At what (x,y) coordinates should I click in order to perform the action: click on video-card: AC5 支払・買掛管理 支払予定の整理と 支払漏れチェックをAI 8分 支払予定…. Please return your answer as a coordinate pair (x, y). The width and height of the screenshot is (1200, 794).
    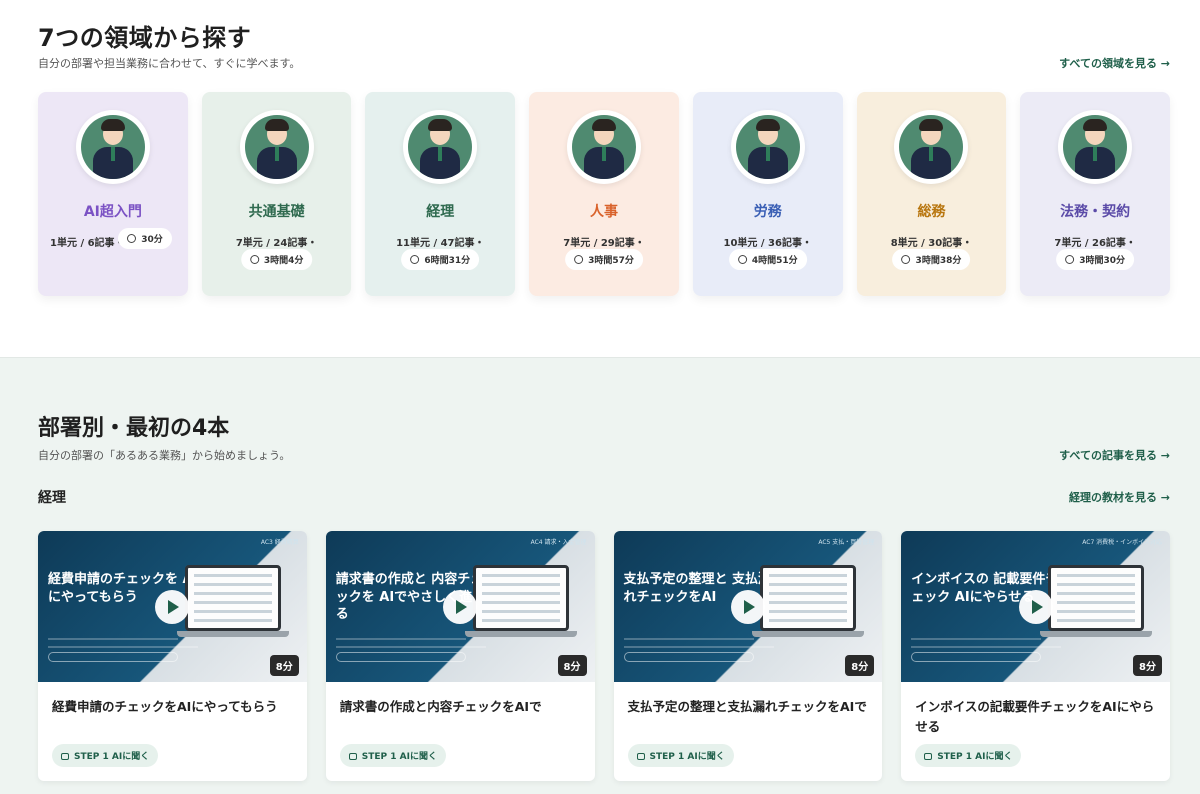
    Looking at the image, I should click on (748, 656).